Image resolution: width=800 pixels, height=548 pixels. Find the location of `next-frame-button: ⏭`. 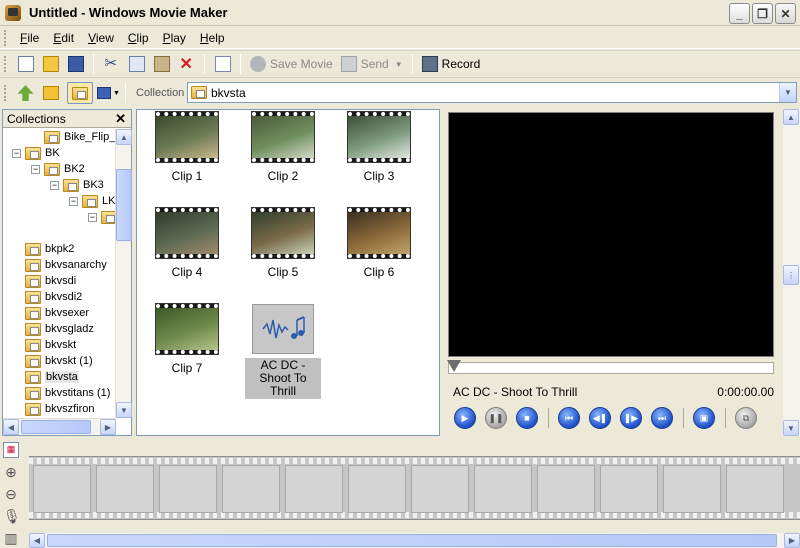

next-frame-button: ⏭ is located at coordinates (662, 418).